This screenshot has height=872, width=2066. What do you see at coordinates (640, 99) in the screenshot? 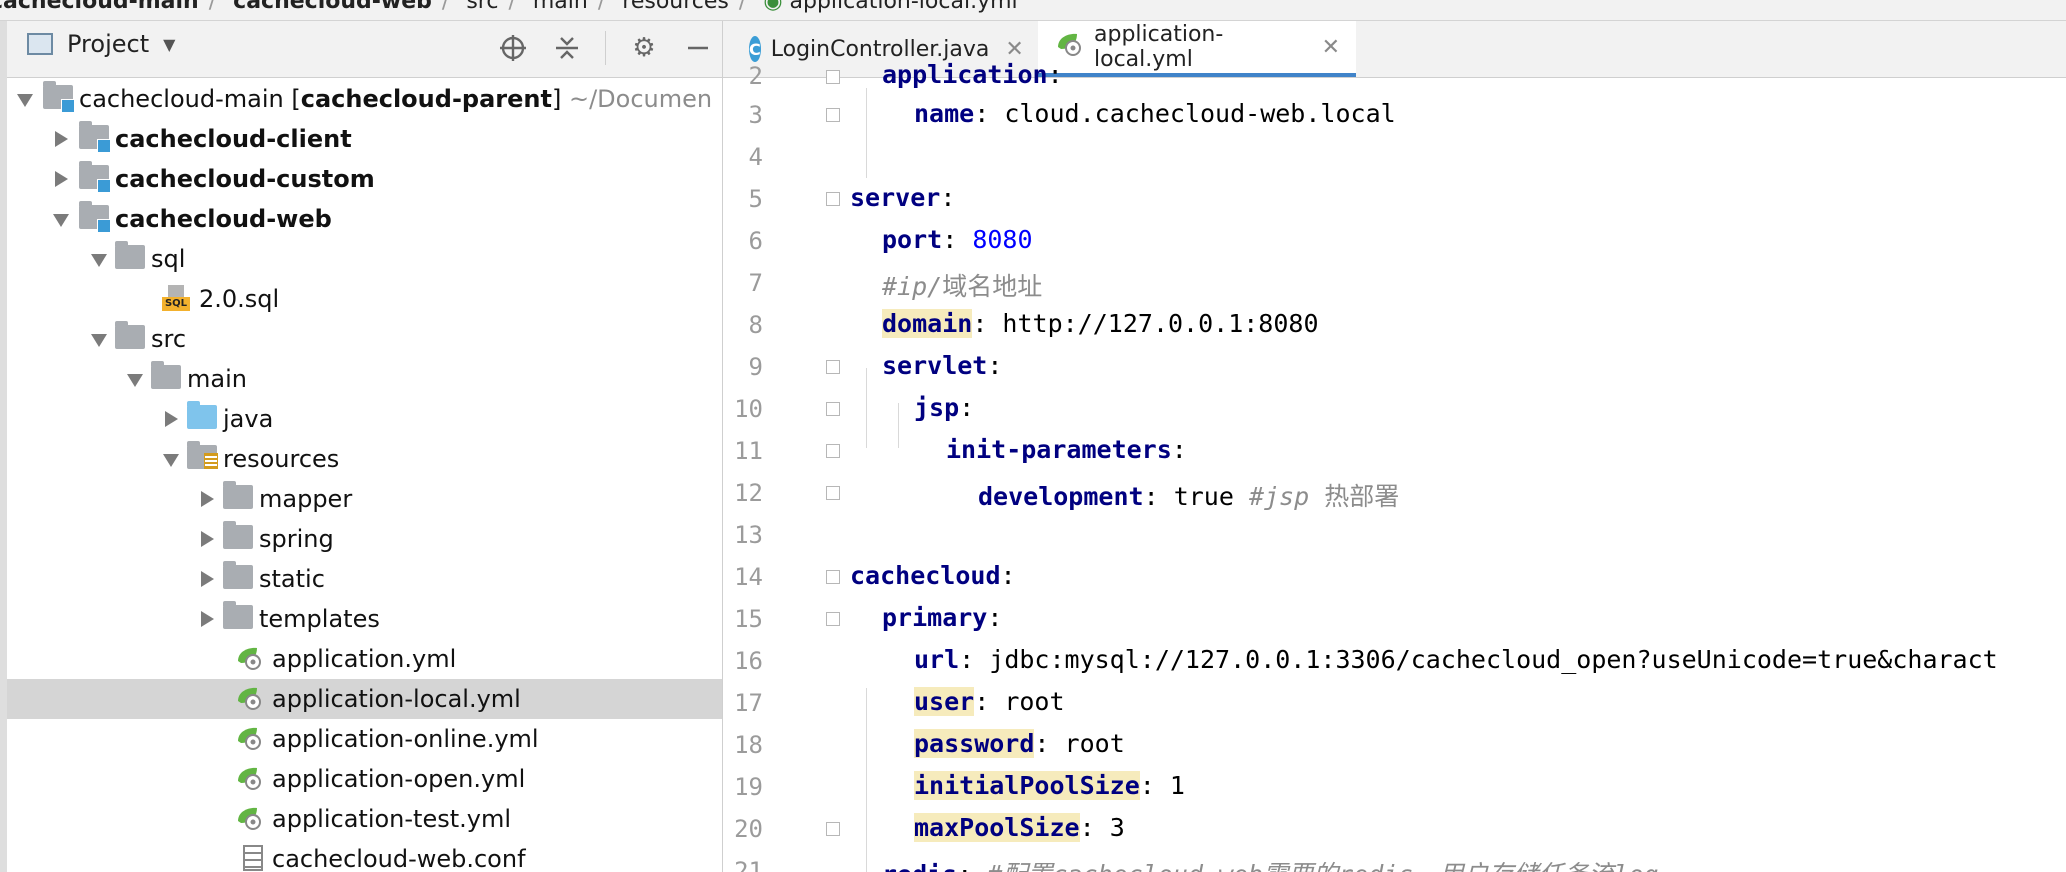
I see `project-path: ~/Documen` at bounding box center [640, 99].